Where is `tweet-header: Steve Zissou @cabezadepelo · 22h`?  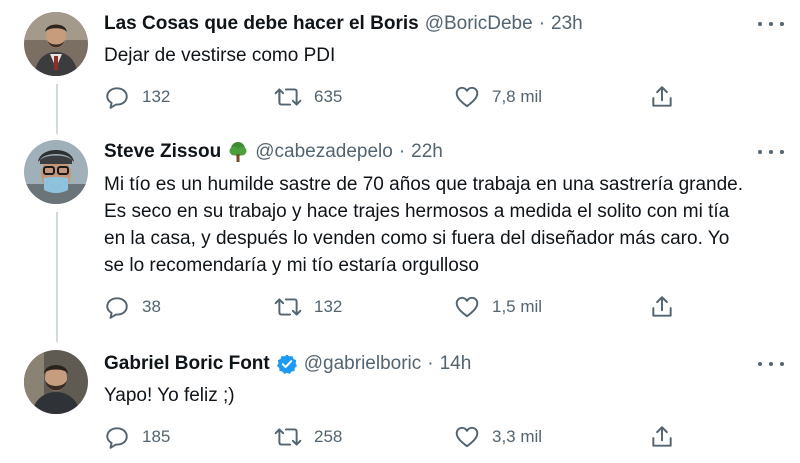
tweet-header: Steve Zissou @cabezadepelo · 22h is located at coordinates (273, 152).